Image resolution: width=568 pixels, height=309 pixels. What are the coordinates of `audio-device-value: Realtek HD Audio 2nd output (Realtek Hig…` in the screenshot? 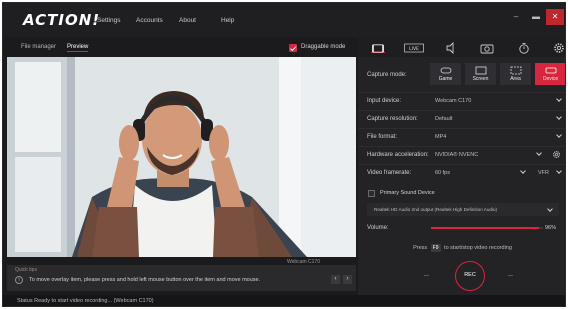 It's located at (436, 209).